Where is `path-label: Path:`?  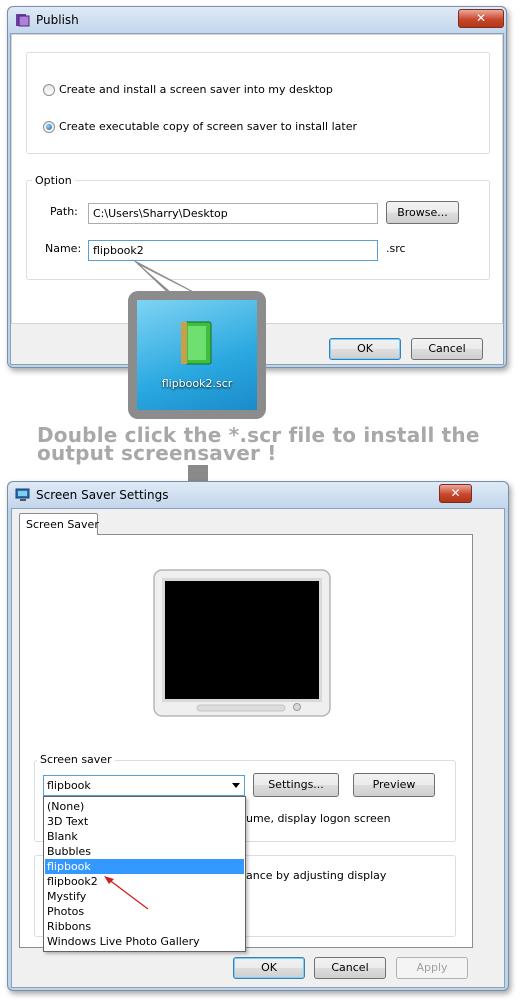 path-label: Path: is located at coordinates (64, 211).